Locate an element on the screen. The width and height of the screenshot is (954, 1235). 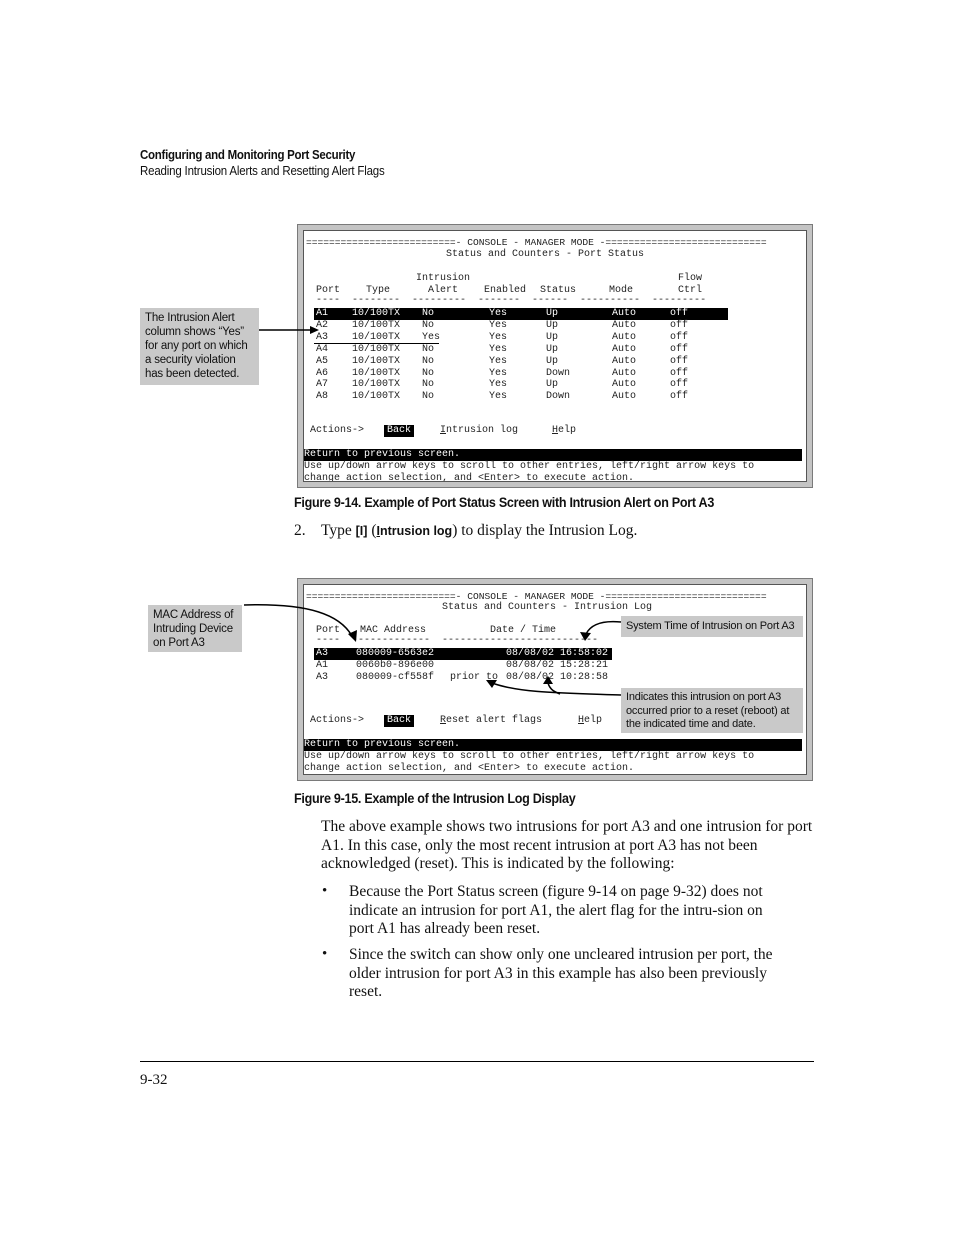
callout-arrow-icon is located at coordinates (289, 330).